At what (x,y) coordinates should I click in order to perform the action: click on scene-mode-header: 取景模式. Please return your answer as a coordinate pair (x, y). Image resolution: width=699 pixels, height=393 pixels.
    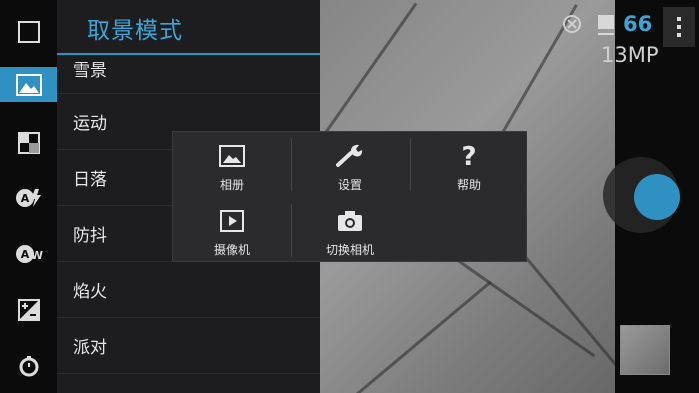
    Looking at the image, I should click on (188, 27).